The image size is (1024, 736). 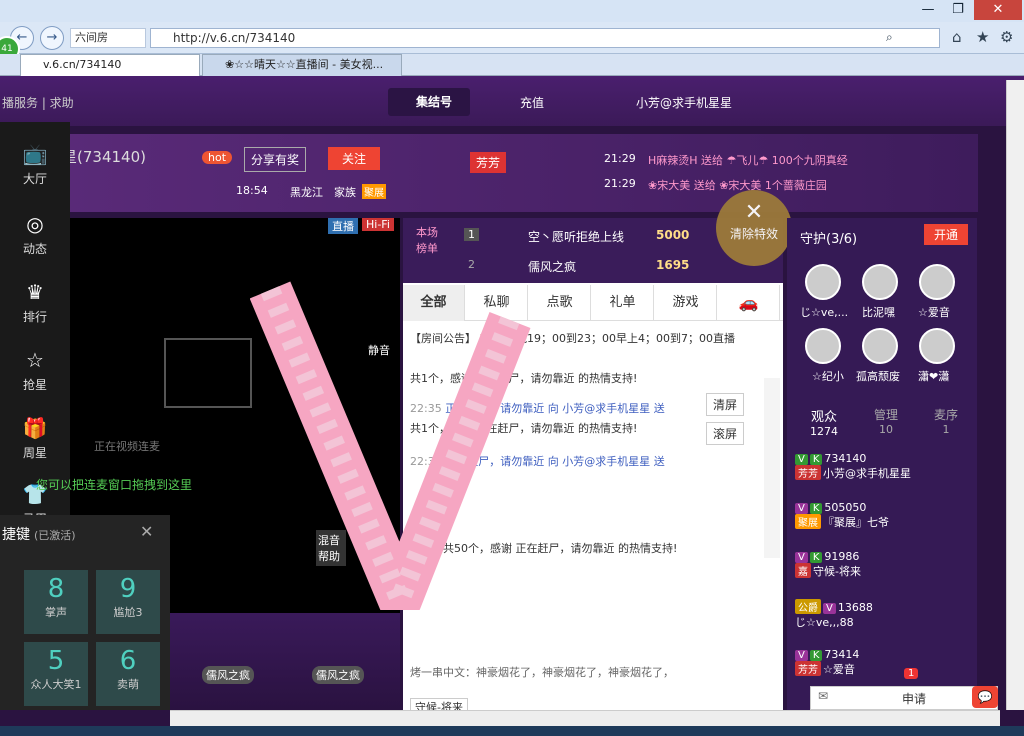 What do you see at coordinates (748, 160) in the screenshot?
I see `feed-text-1: H麻辣烫H 送给 ☂飞儿☂ 100个九阴真经` at bounding box center [748, 160].